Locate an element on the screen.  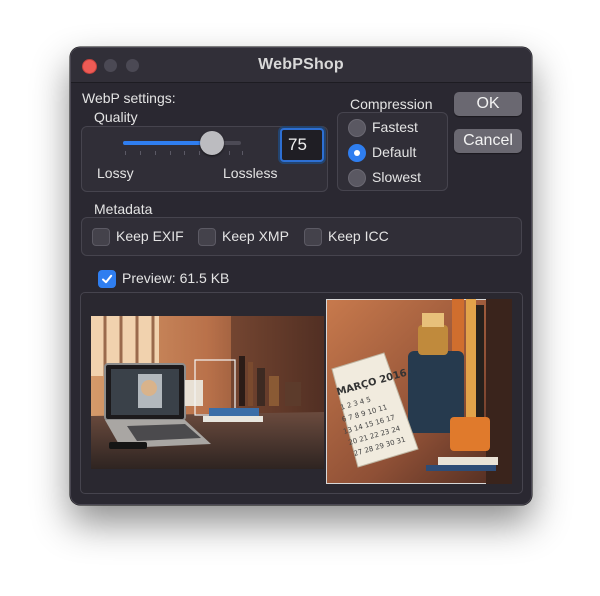
preview-checkbox is located at coordinates (107, 279).